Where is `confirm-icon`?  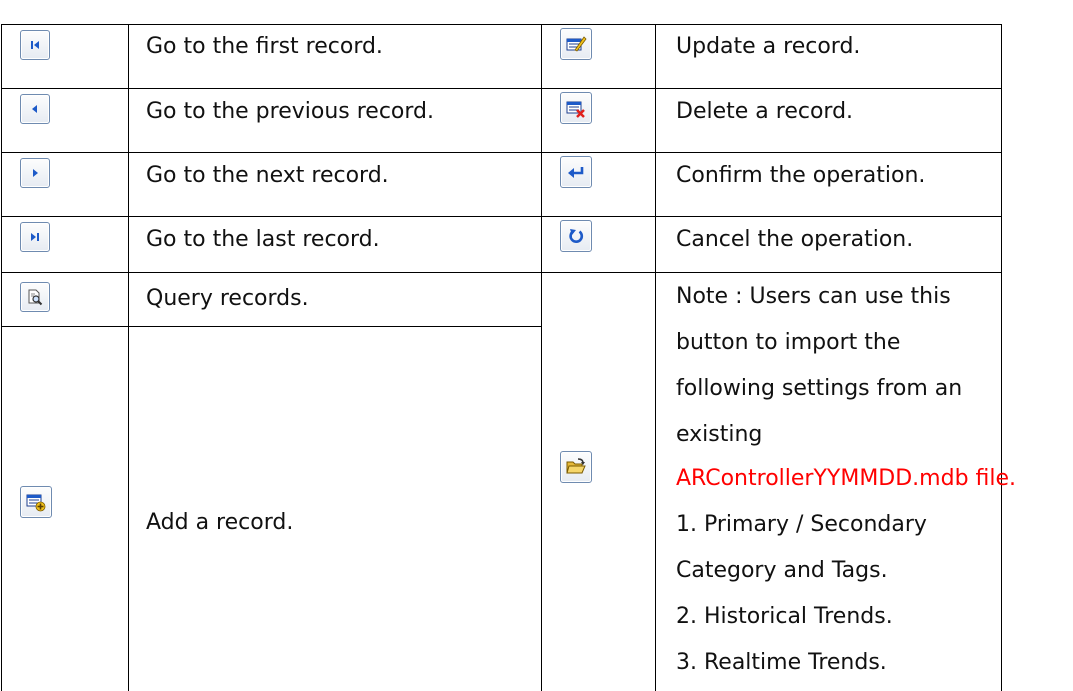
confirm-icon is located at coordinates (576, 172).